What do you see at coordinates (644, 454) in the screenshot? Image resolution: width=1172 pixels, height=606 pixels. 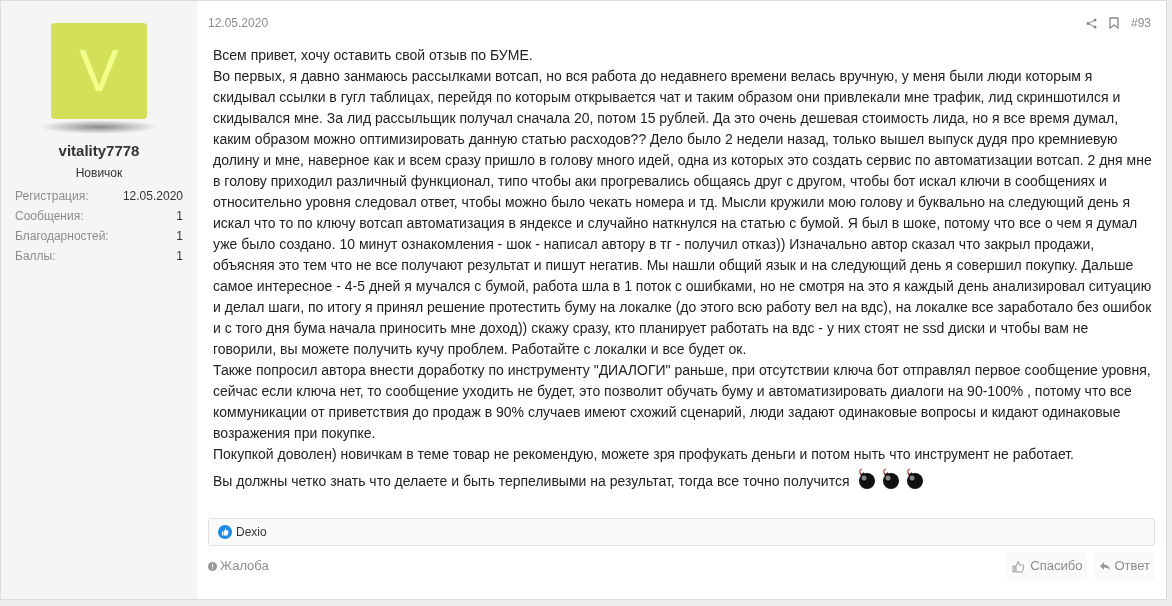 I see `post-paragraph: Покупкой доволен) новичкам в теме товар не рекомендую, можете зря профукать деньги и потом ныть что инструмент не работает.` at bounding box center [644, 454].